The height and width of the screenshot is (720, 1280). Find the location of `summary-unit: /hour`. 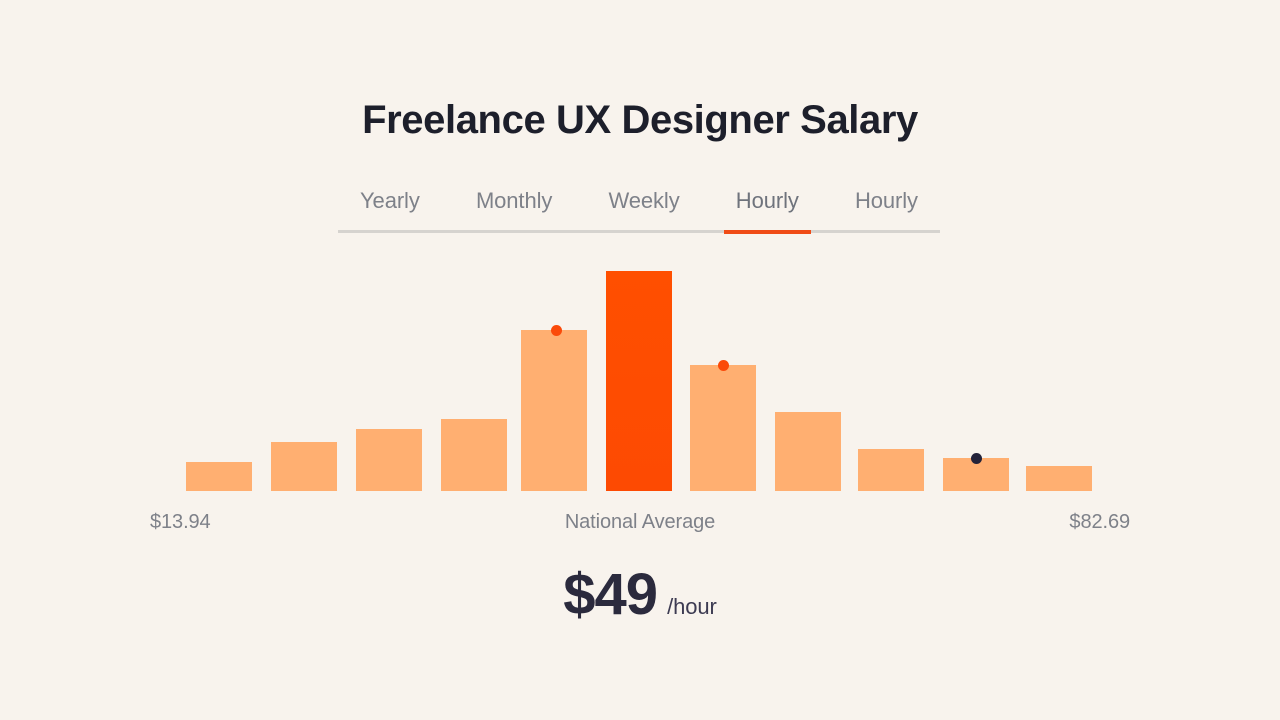

summary-unit: /hour is located at coordinates (692, 606).